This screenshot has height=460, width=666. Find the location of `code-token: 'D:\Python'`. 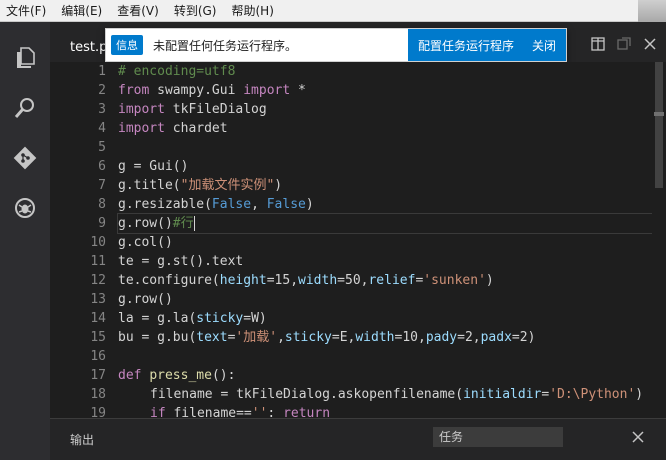

code-token: 'D:\Python' is located at coordinates (592, 394).